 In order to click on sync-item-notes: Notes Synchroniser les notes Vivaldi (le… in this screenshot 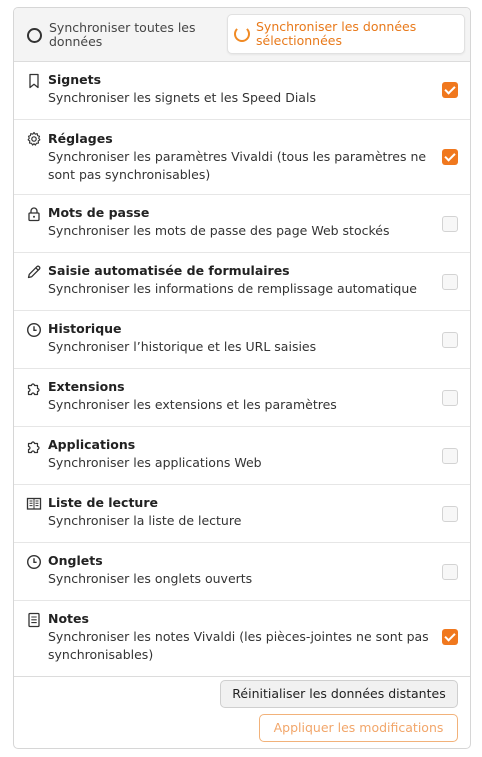, I will do `click(242, 639)`.